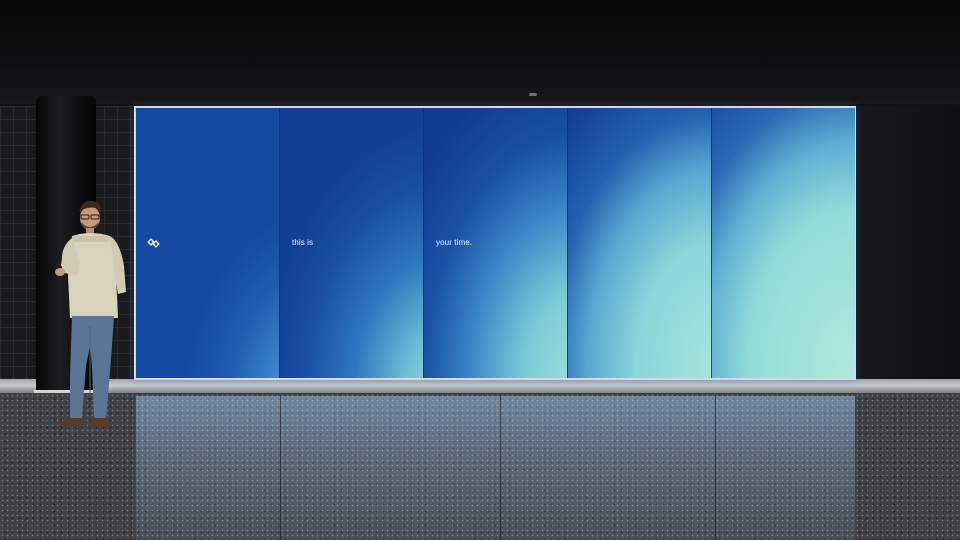 This screenshot has width=960, height=540. Describe the element at coordinates (533, 94) in the screenshot. I see `ceiling-sensor` at that location.